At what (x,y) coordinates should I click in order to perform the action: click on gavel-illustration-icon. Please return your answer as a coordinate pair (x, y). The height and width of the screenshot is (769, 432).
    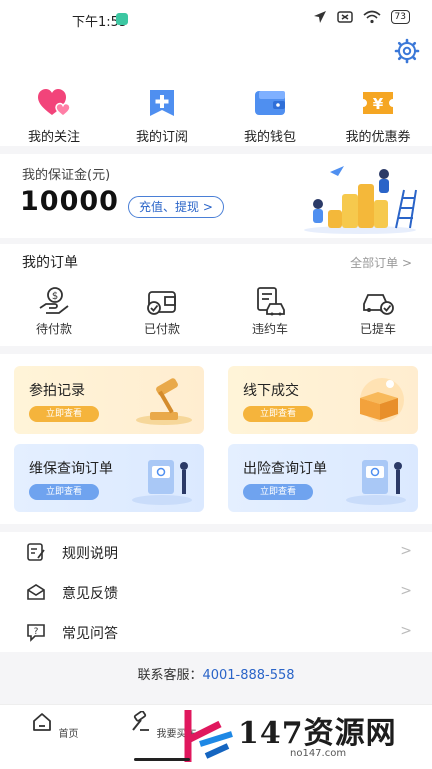
    Looking at the image, I should click on (164, 401).